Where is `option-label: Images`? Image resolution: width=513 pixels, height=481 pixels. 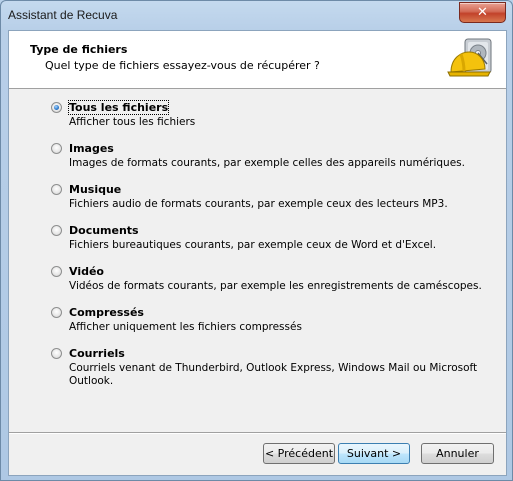
option-label: Images is located at coordinates (91, 148).